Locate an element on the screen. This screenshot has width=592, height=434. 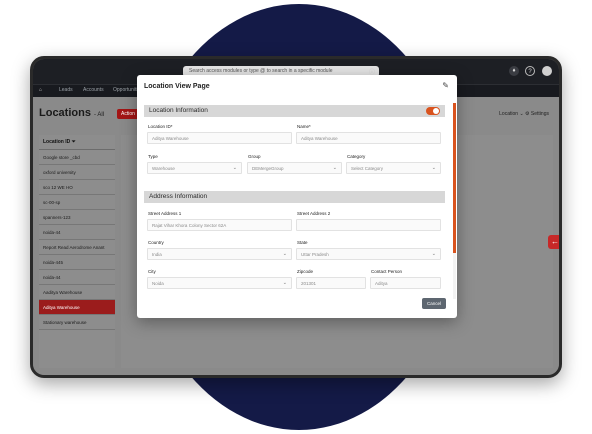
list-header: Location ID ⏷ is located at coordinates (77, 142).